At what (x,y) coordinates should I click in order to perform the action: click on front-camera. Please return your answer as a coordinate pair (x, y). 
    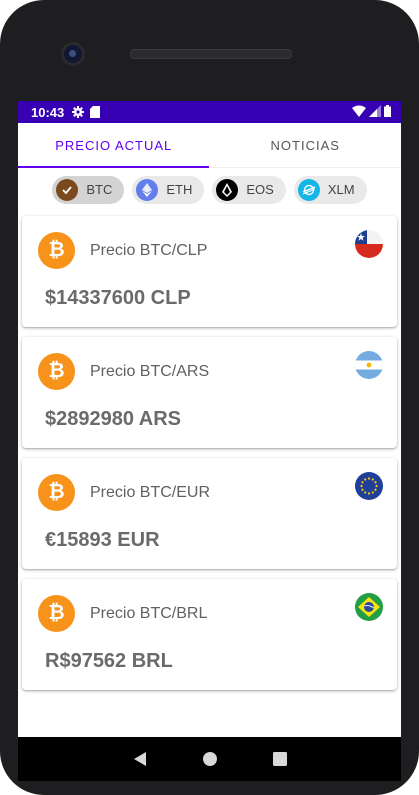
    Looking at the image, I should click on (73, 54).